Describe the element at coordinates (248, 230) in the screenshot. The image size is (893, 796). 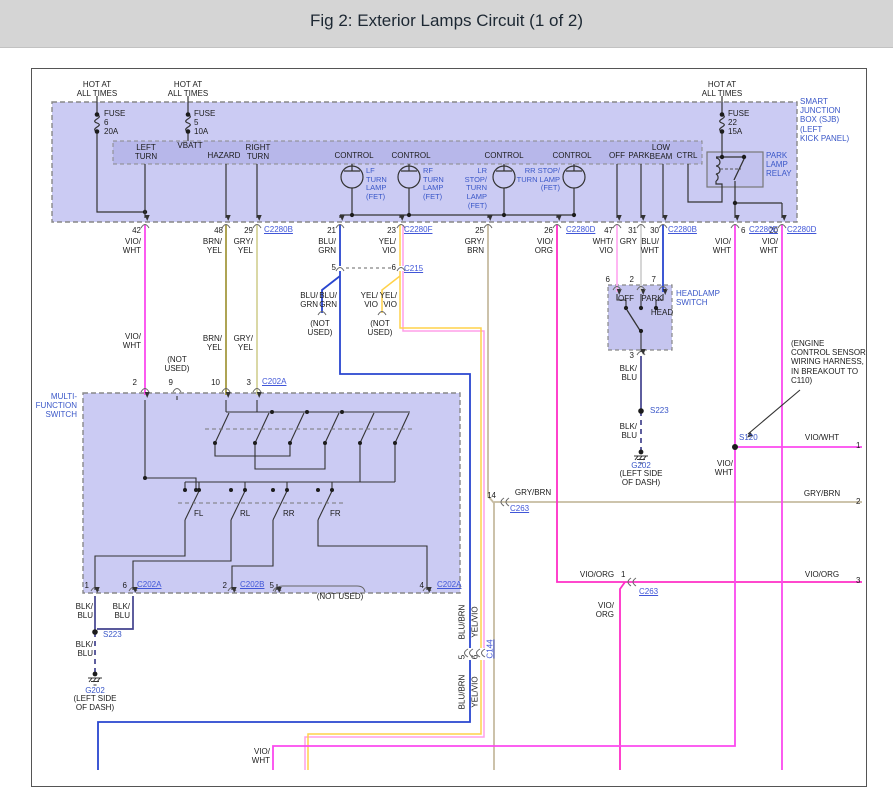
I see `pin-29: 29` at that location.